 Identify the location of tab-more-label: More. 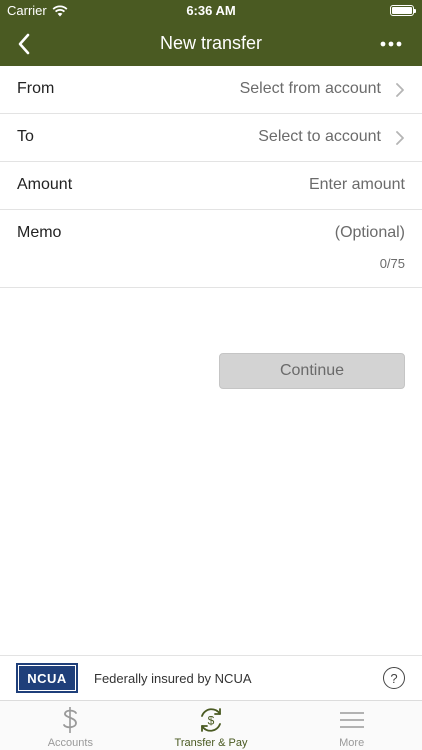
(352, 743).